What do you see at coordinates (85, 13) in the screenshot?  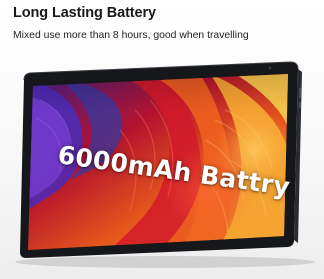 I see `feature-title: Long Lasting Battery` at bounding box center [85, 13].